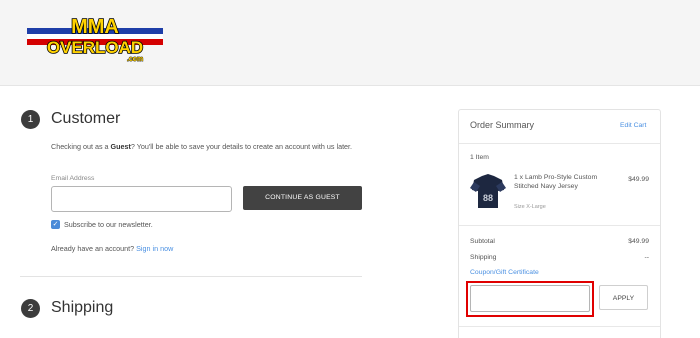 Image resolution: width=700 pixels, height=338 pixels. I want to click on jersey-thumbnail: 88, so click(488, 191).